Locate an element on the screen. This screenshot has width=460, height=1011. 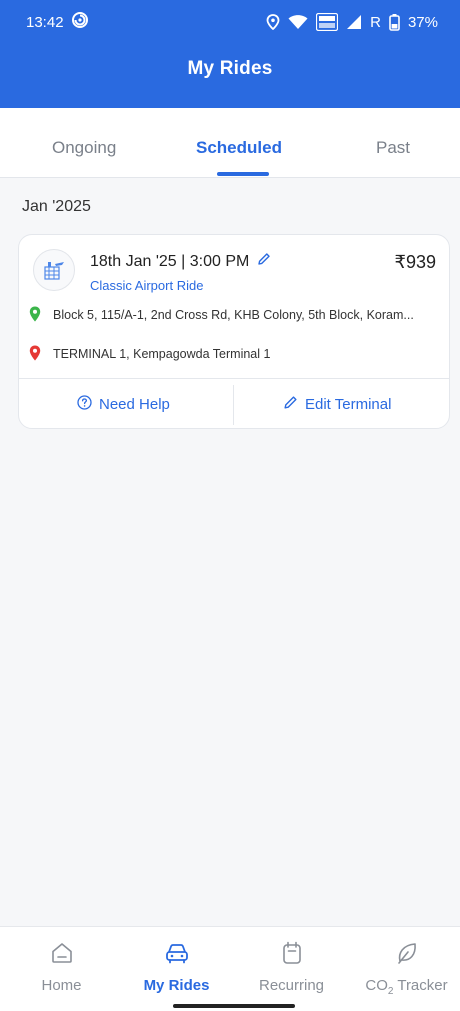
nav-co2-tracker-label: CO2 Tracker is located at coordinates (406, 987).